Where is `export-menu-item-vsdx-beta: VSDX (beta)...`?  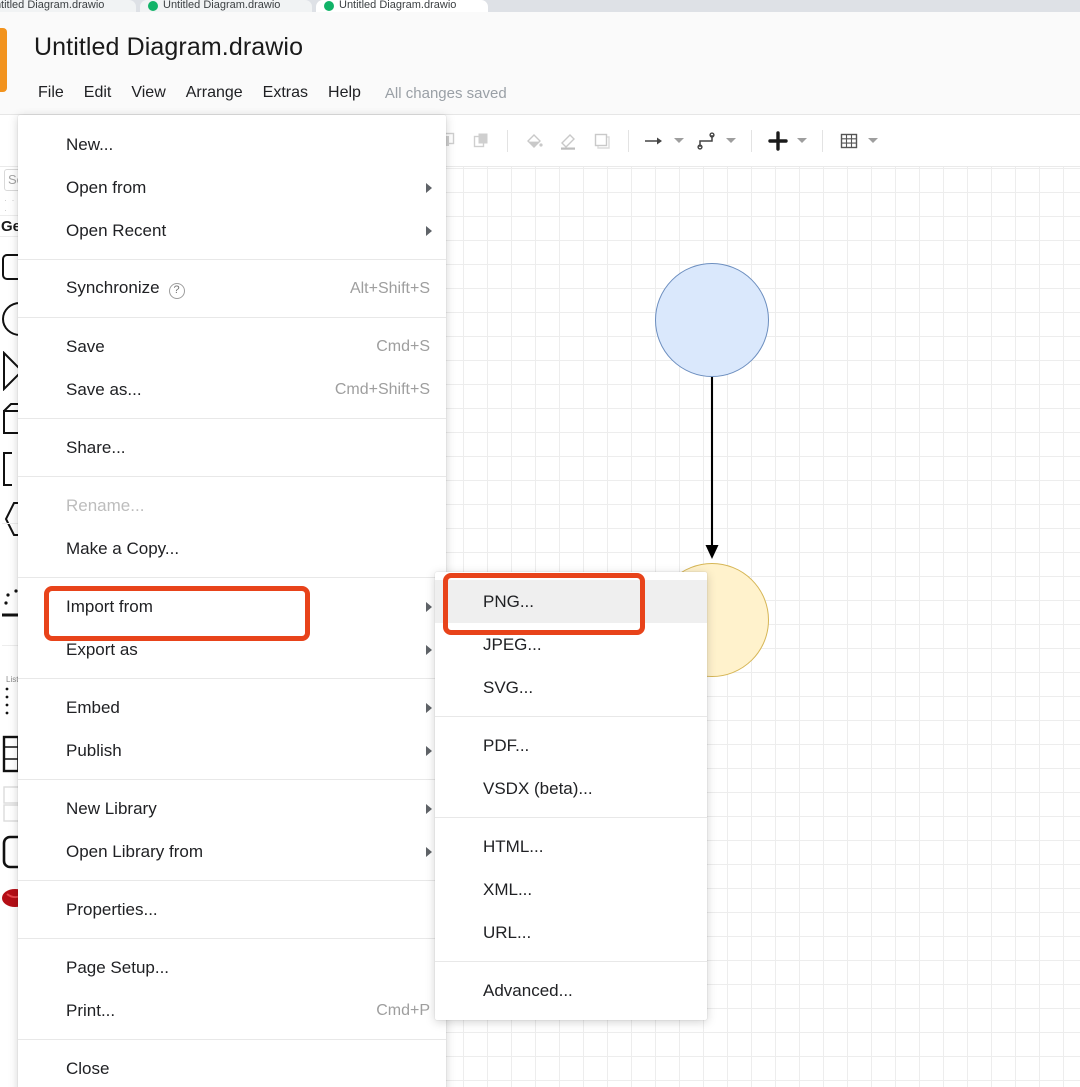 export-menu-item-vsdx-beta: VSDX (beta)... is located at coordinates (571, 788).